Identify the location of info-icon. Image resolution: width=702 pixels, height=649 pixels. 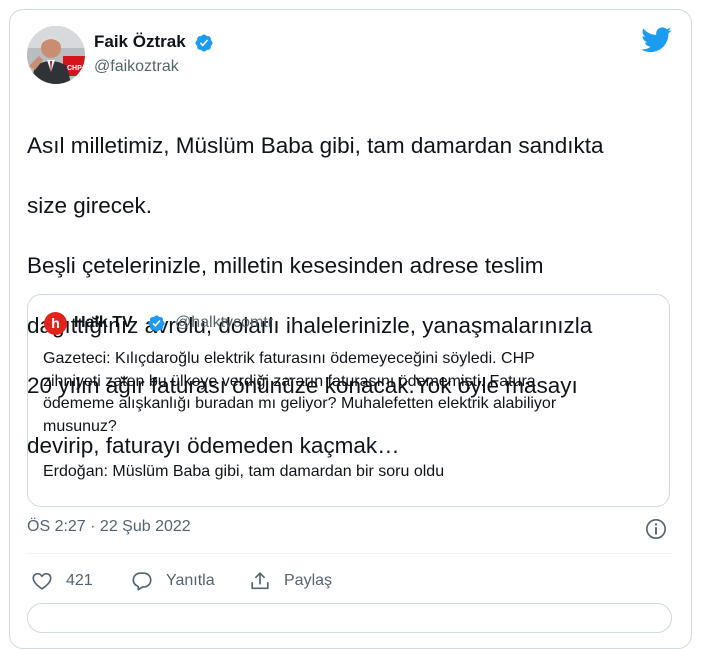
(656, 529).